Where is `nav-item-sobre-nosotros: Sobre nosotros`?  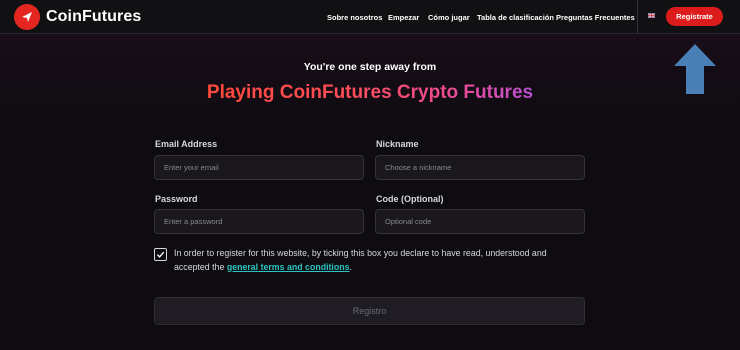
nav-item-sobre-nosotros: Sobre nosotros is located at coordinates (354, 17).